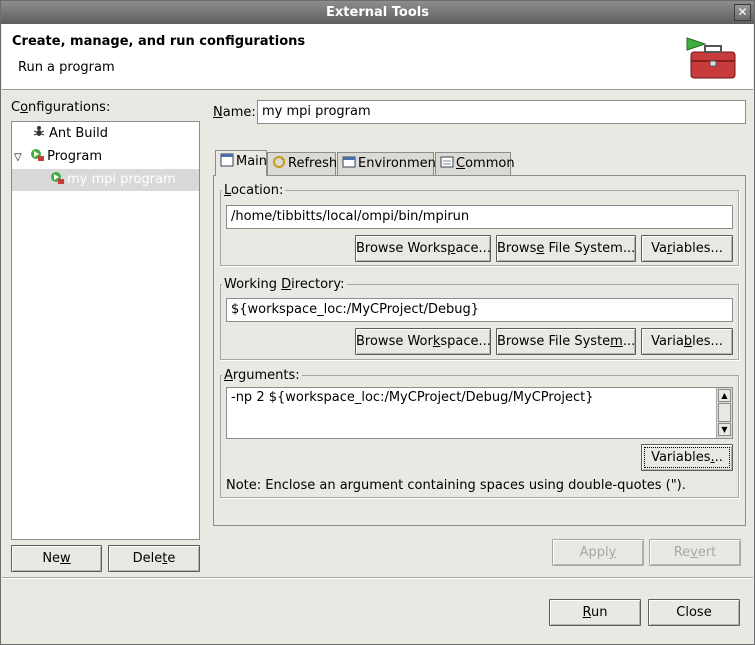  I want to click on tree-item-ant-build: Ant Build, so click(70, 134).